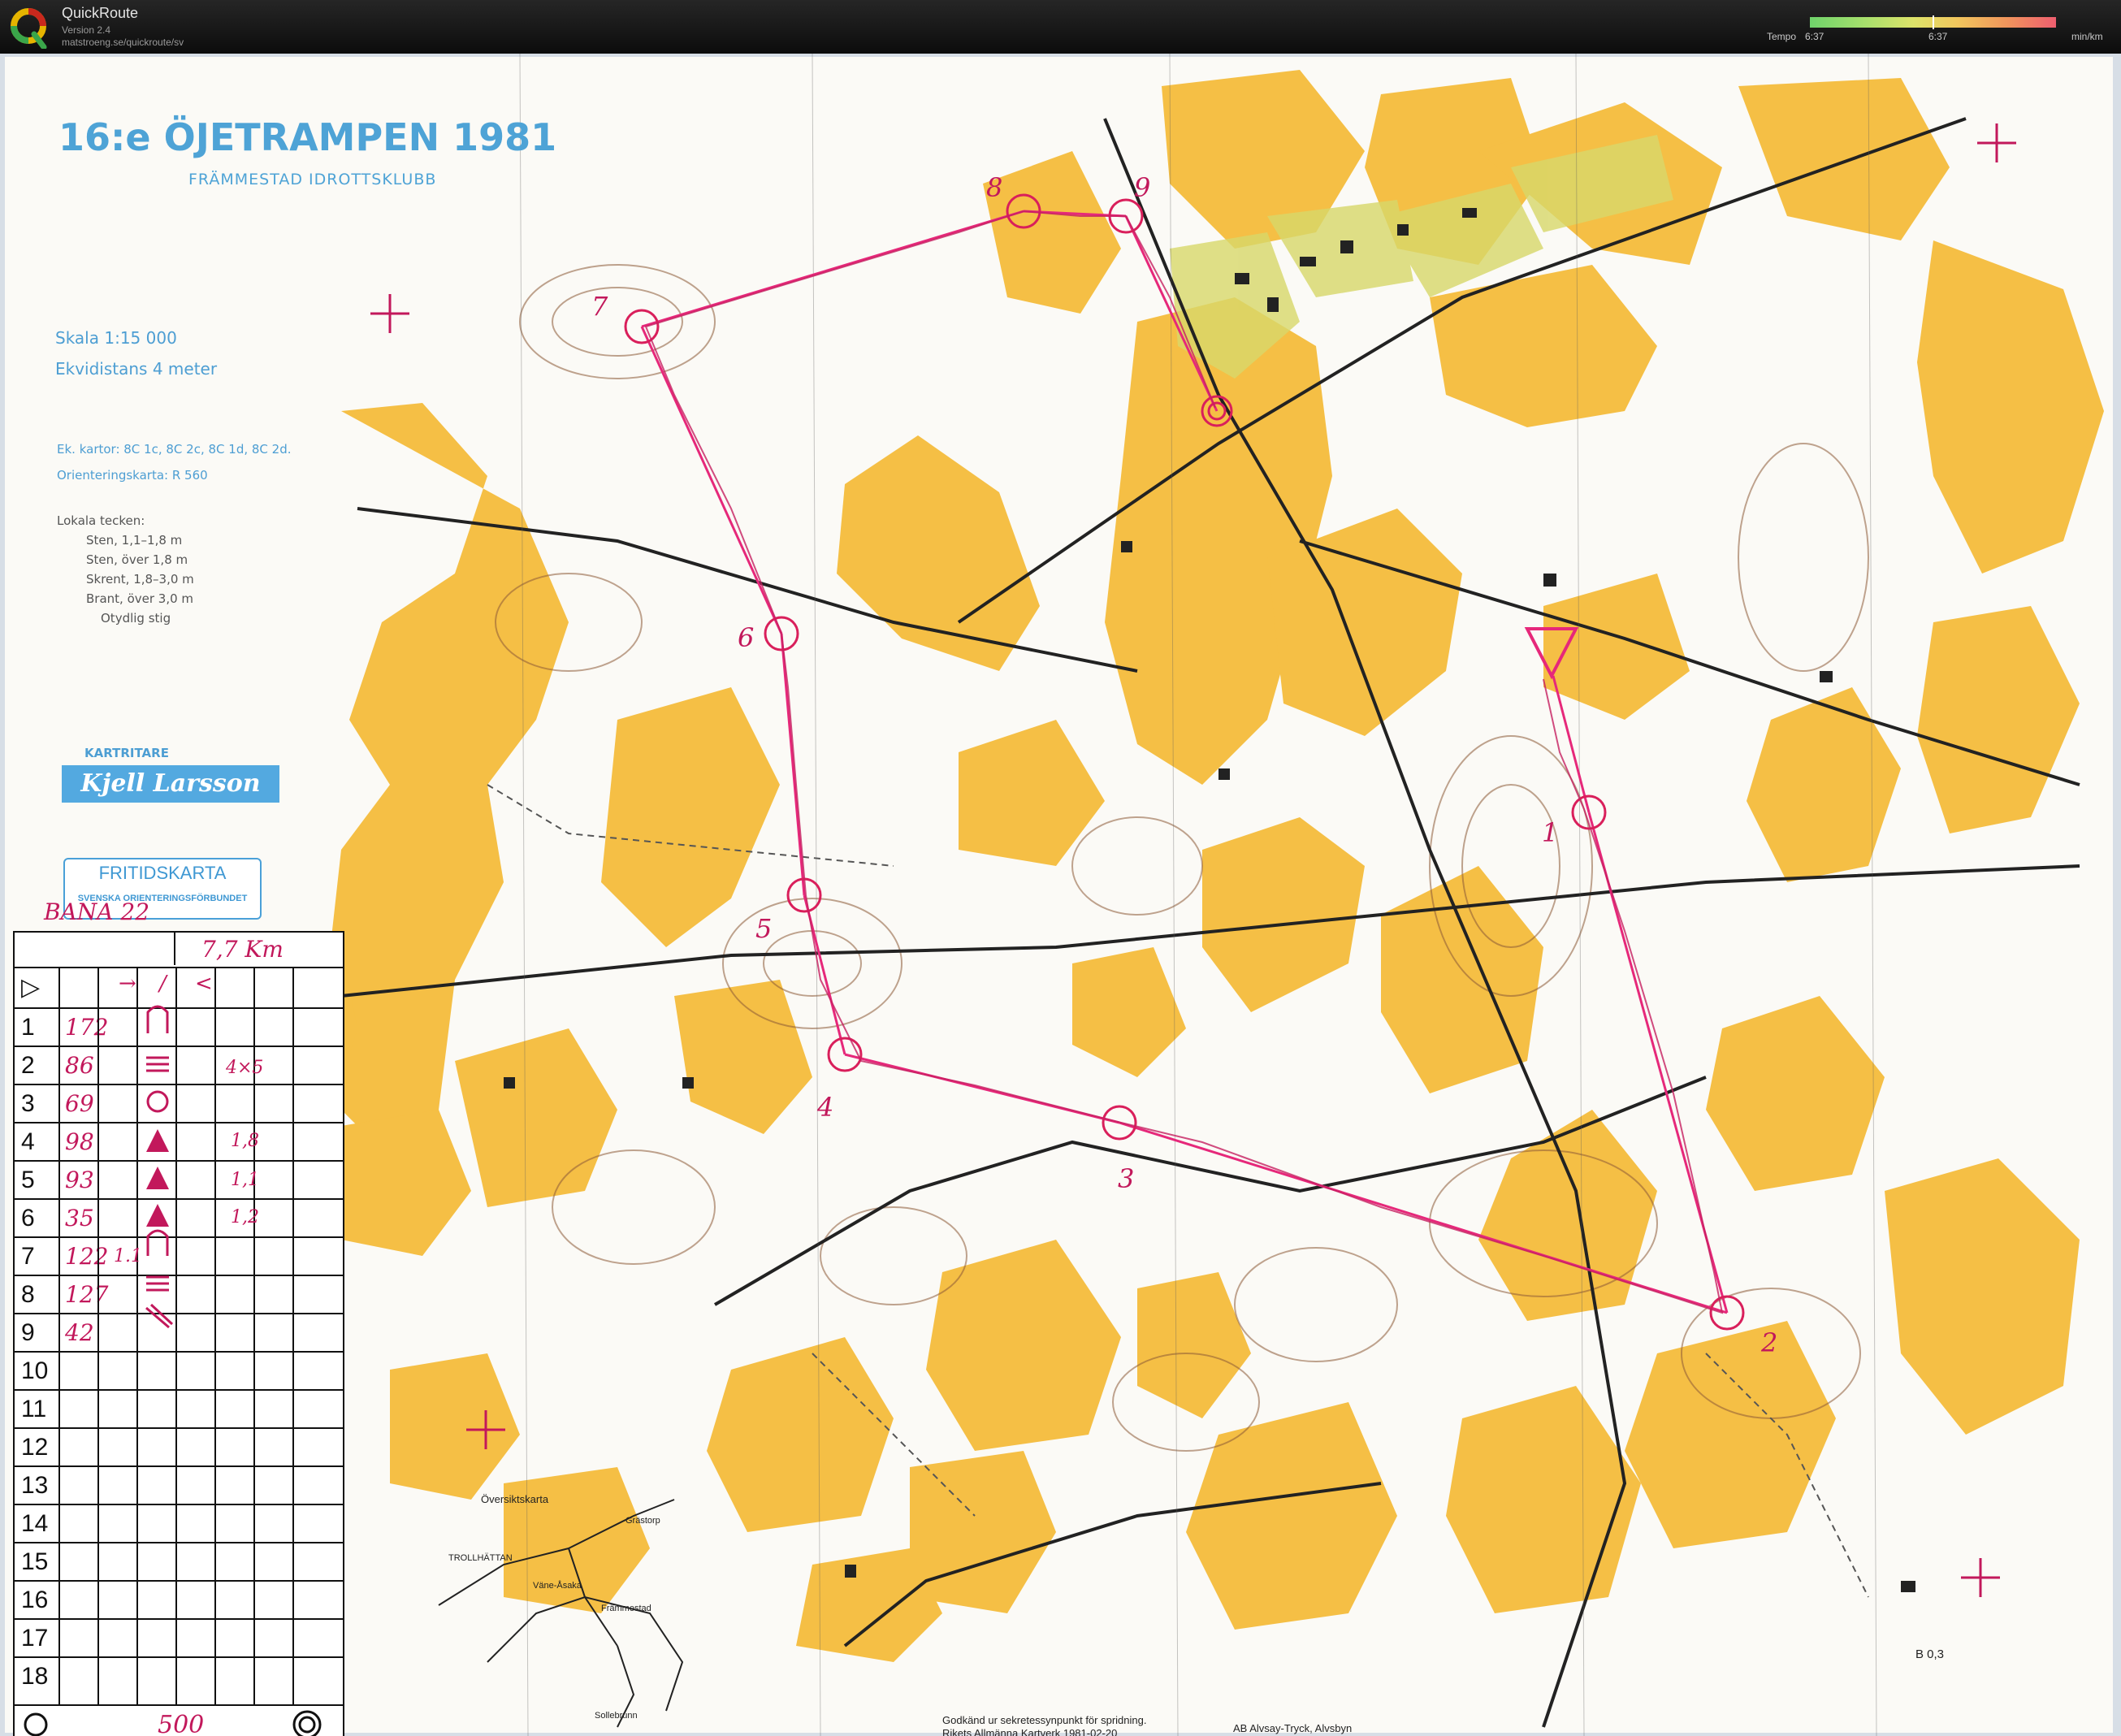  I want to click on control-row-number: 8, so click(28, 1295).